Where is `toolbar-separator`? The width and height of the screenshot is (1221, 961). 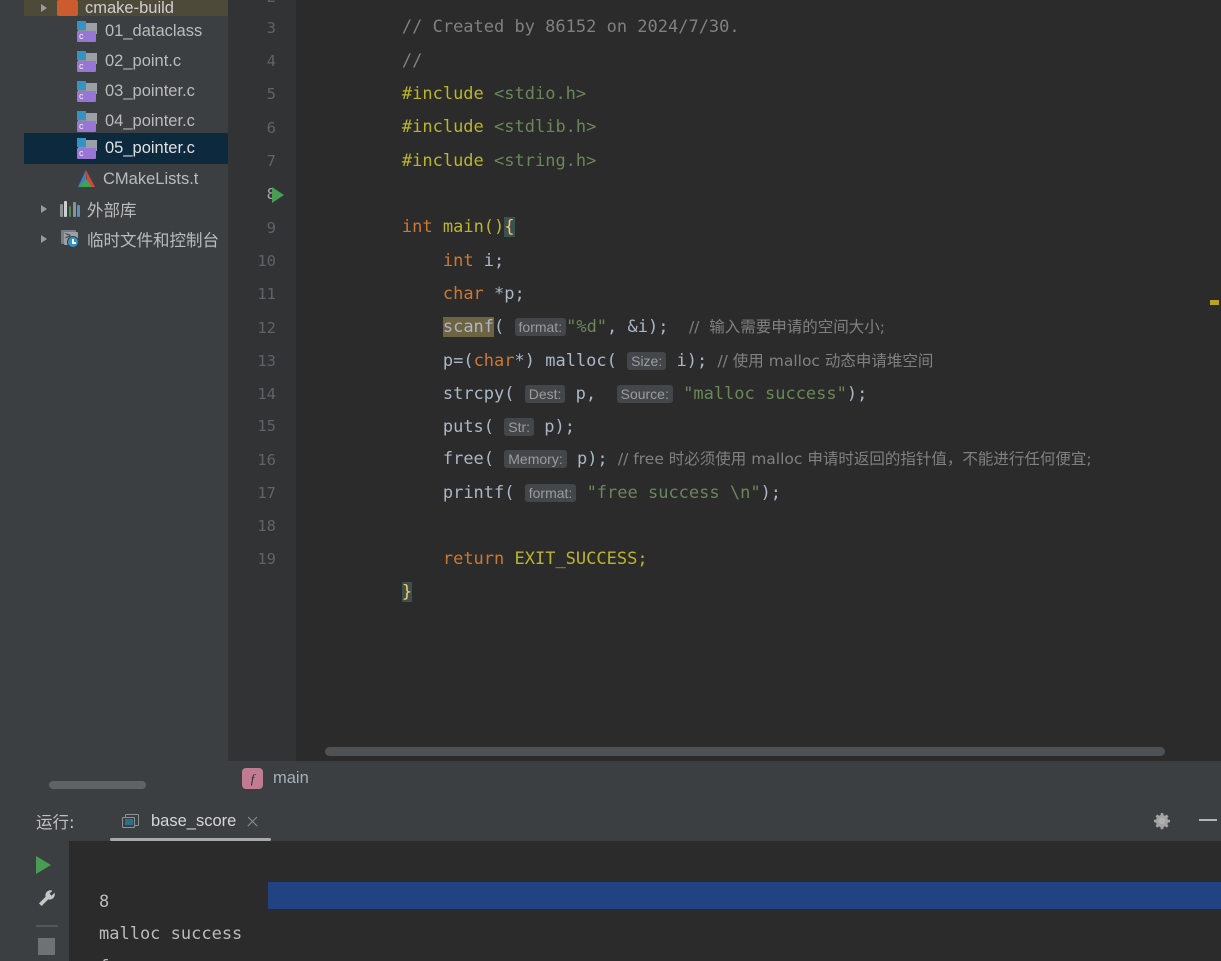 toolbar-separator is located at coordinates (47, 926).